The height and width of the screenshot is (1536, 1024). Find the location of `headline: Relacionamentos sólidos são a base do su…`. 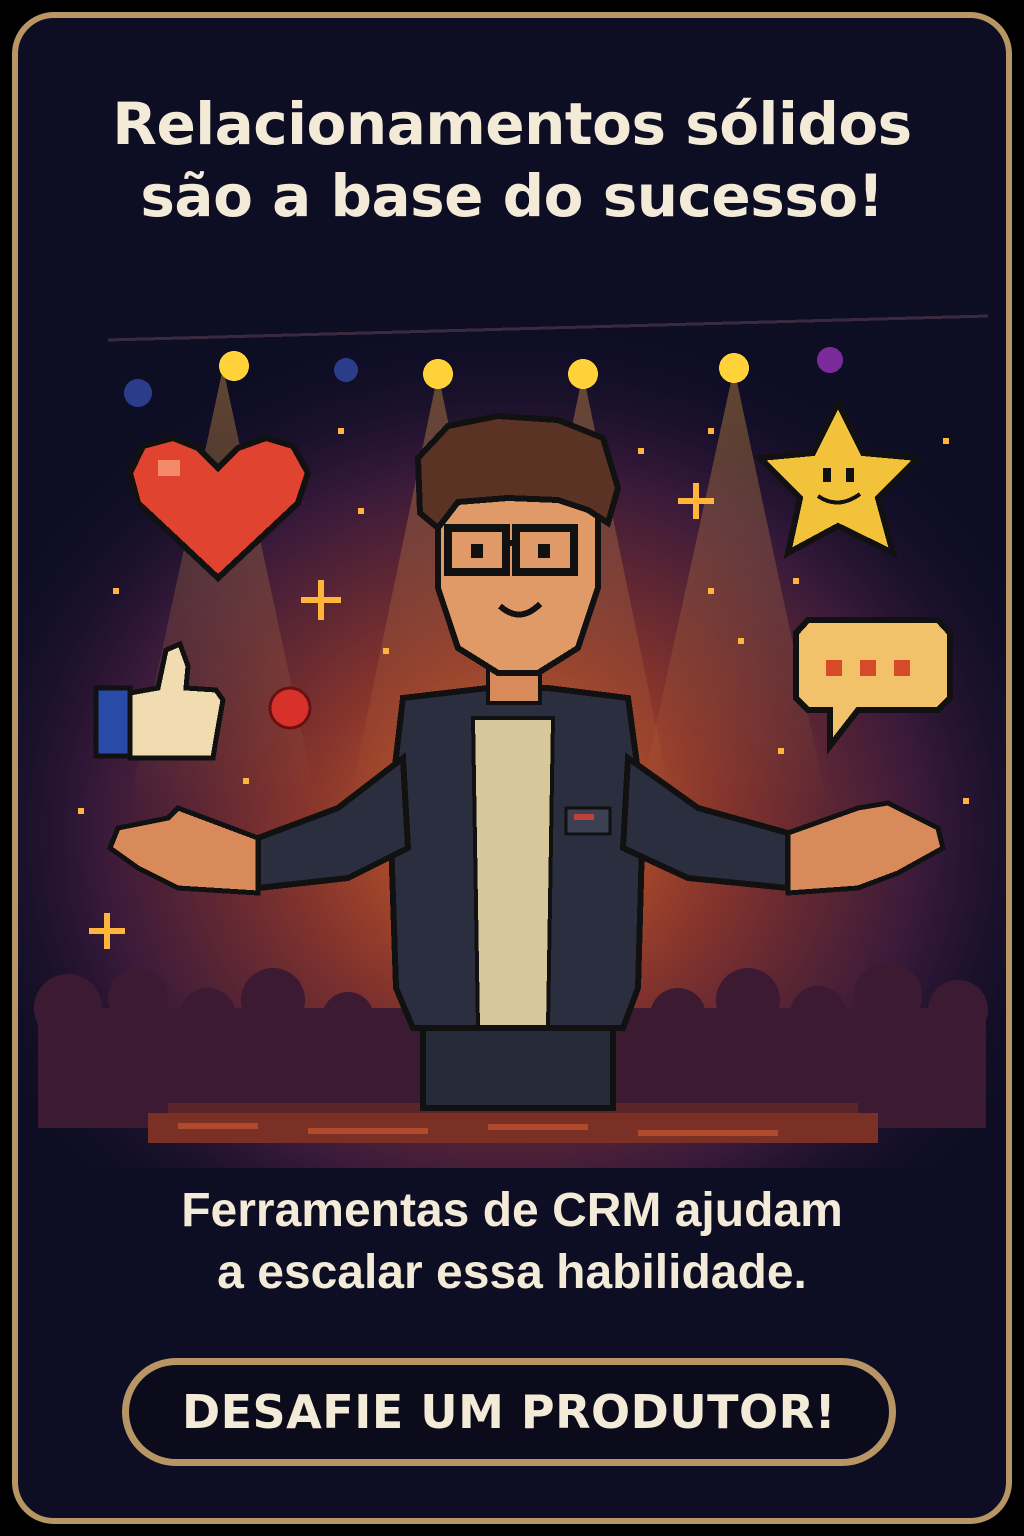

headline: Relacionamentos sólidos são a base do su… is located at coordinates (512, 160).